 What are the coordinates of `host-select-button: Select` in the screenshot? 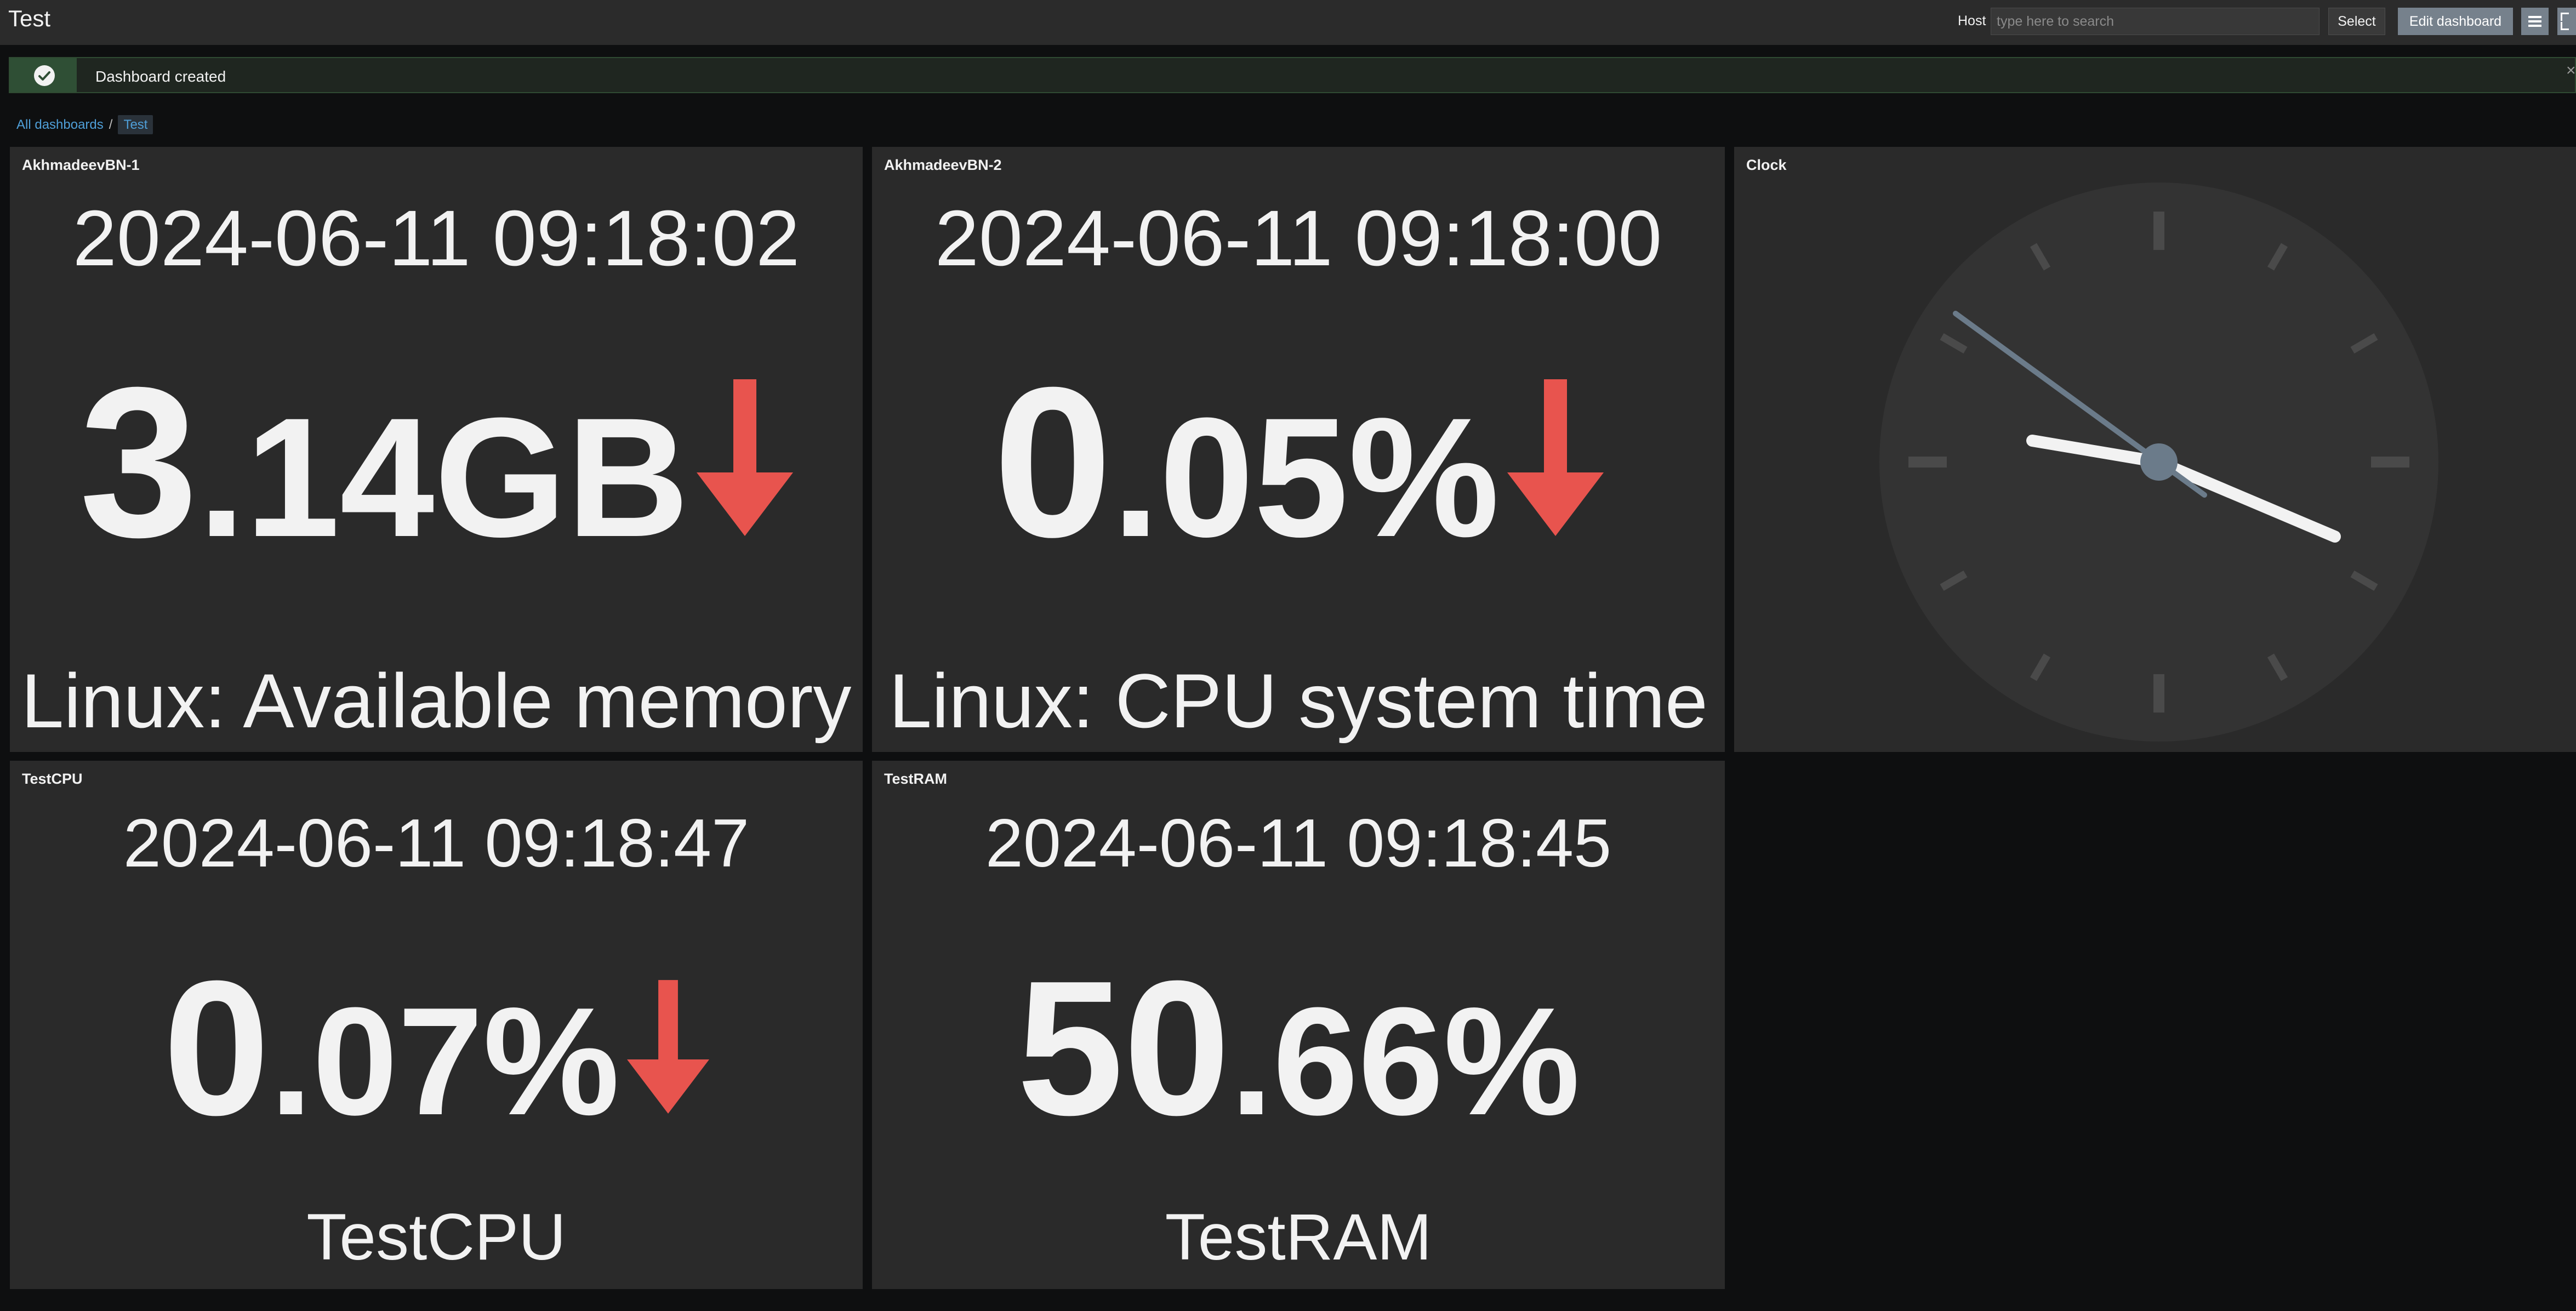 It's located at (2356, 21).